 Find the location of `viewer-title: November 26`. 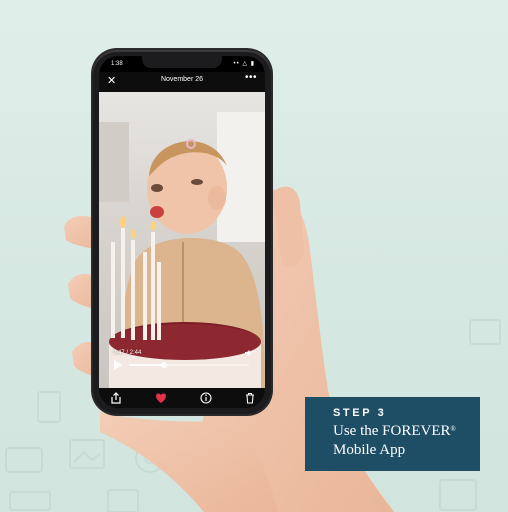

viewer-title: November 26 is located at coordinates (182, 79).